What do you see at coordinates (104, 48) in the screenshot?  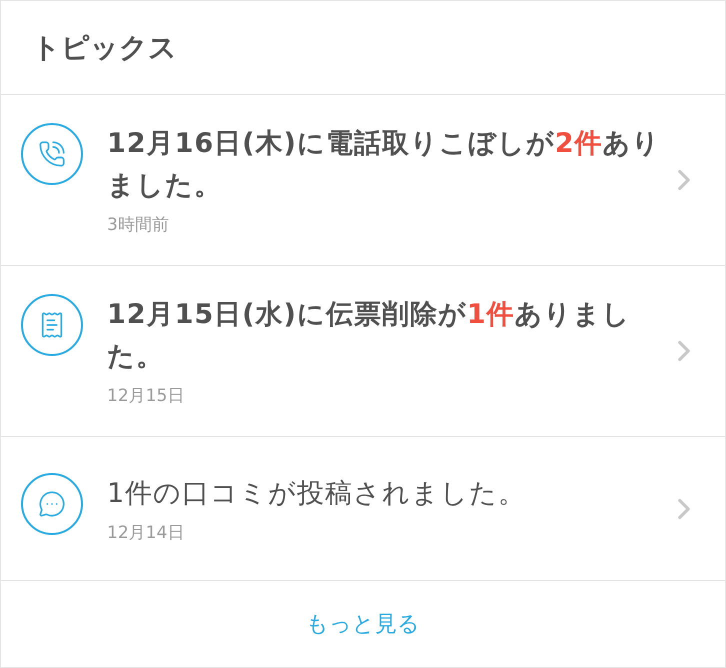 I see `section-title: トピックス` at bounding box center [104, 48].